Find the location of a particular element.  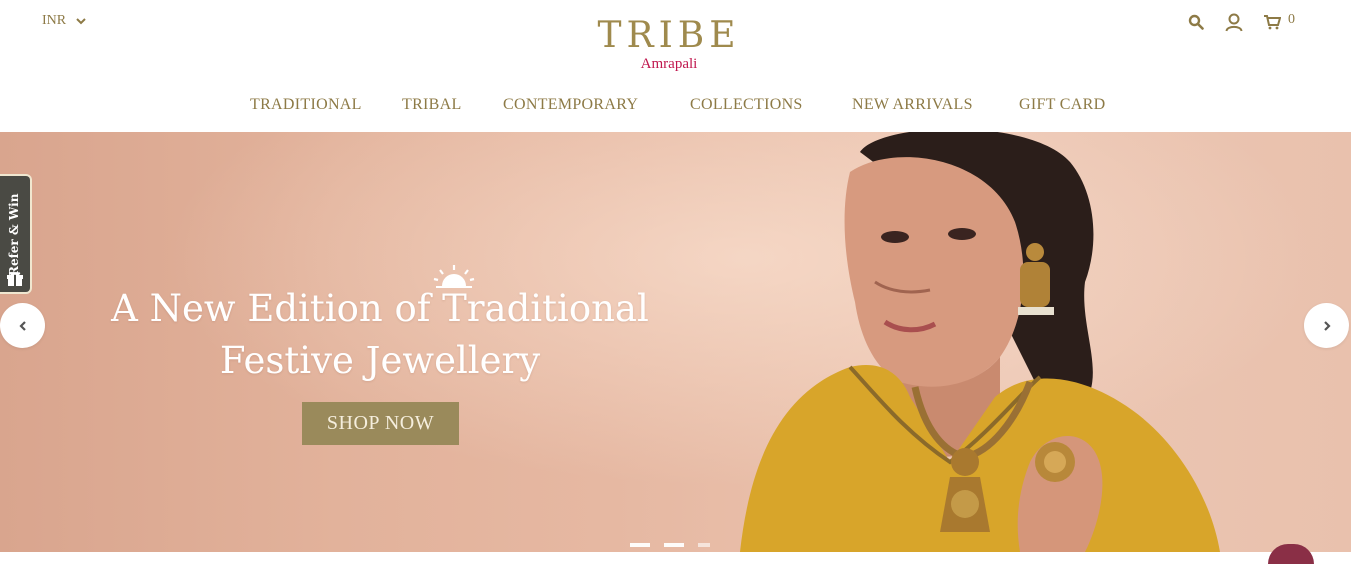

refer-and-win-label: Refer & Win is located at coordinates (14, 234).